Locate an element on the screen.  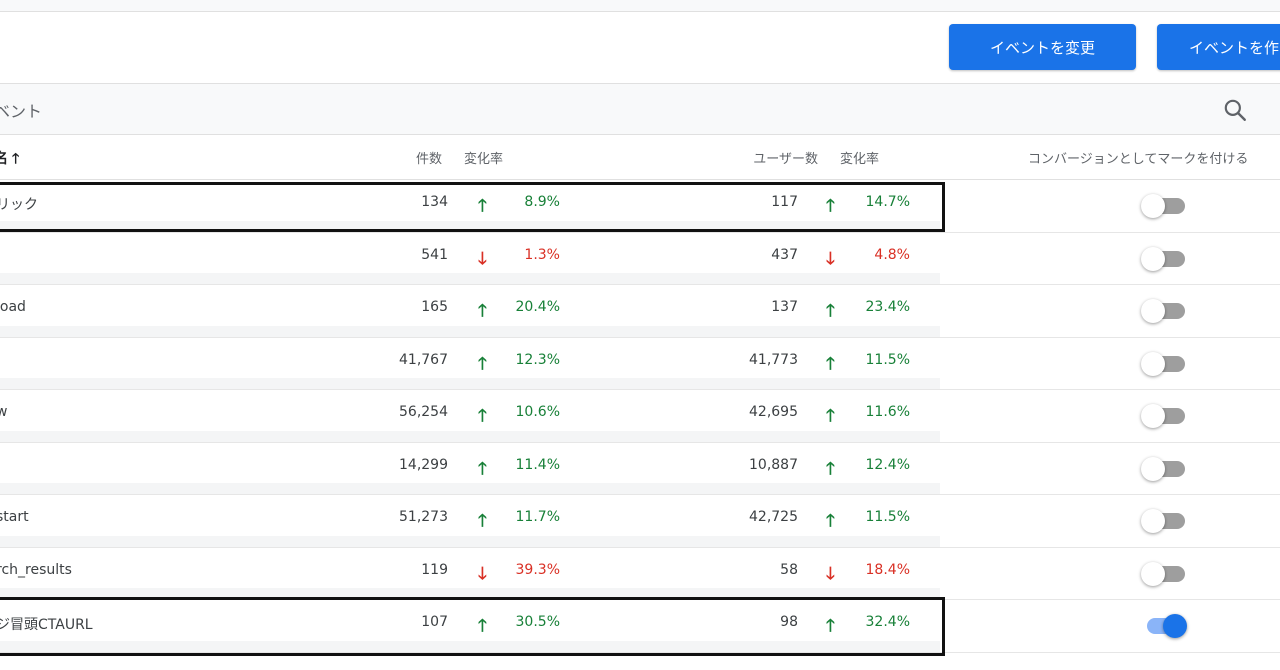
change-event-button: イベントを変更 is located at coordinates (1042, 47).